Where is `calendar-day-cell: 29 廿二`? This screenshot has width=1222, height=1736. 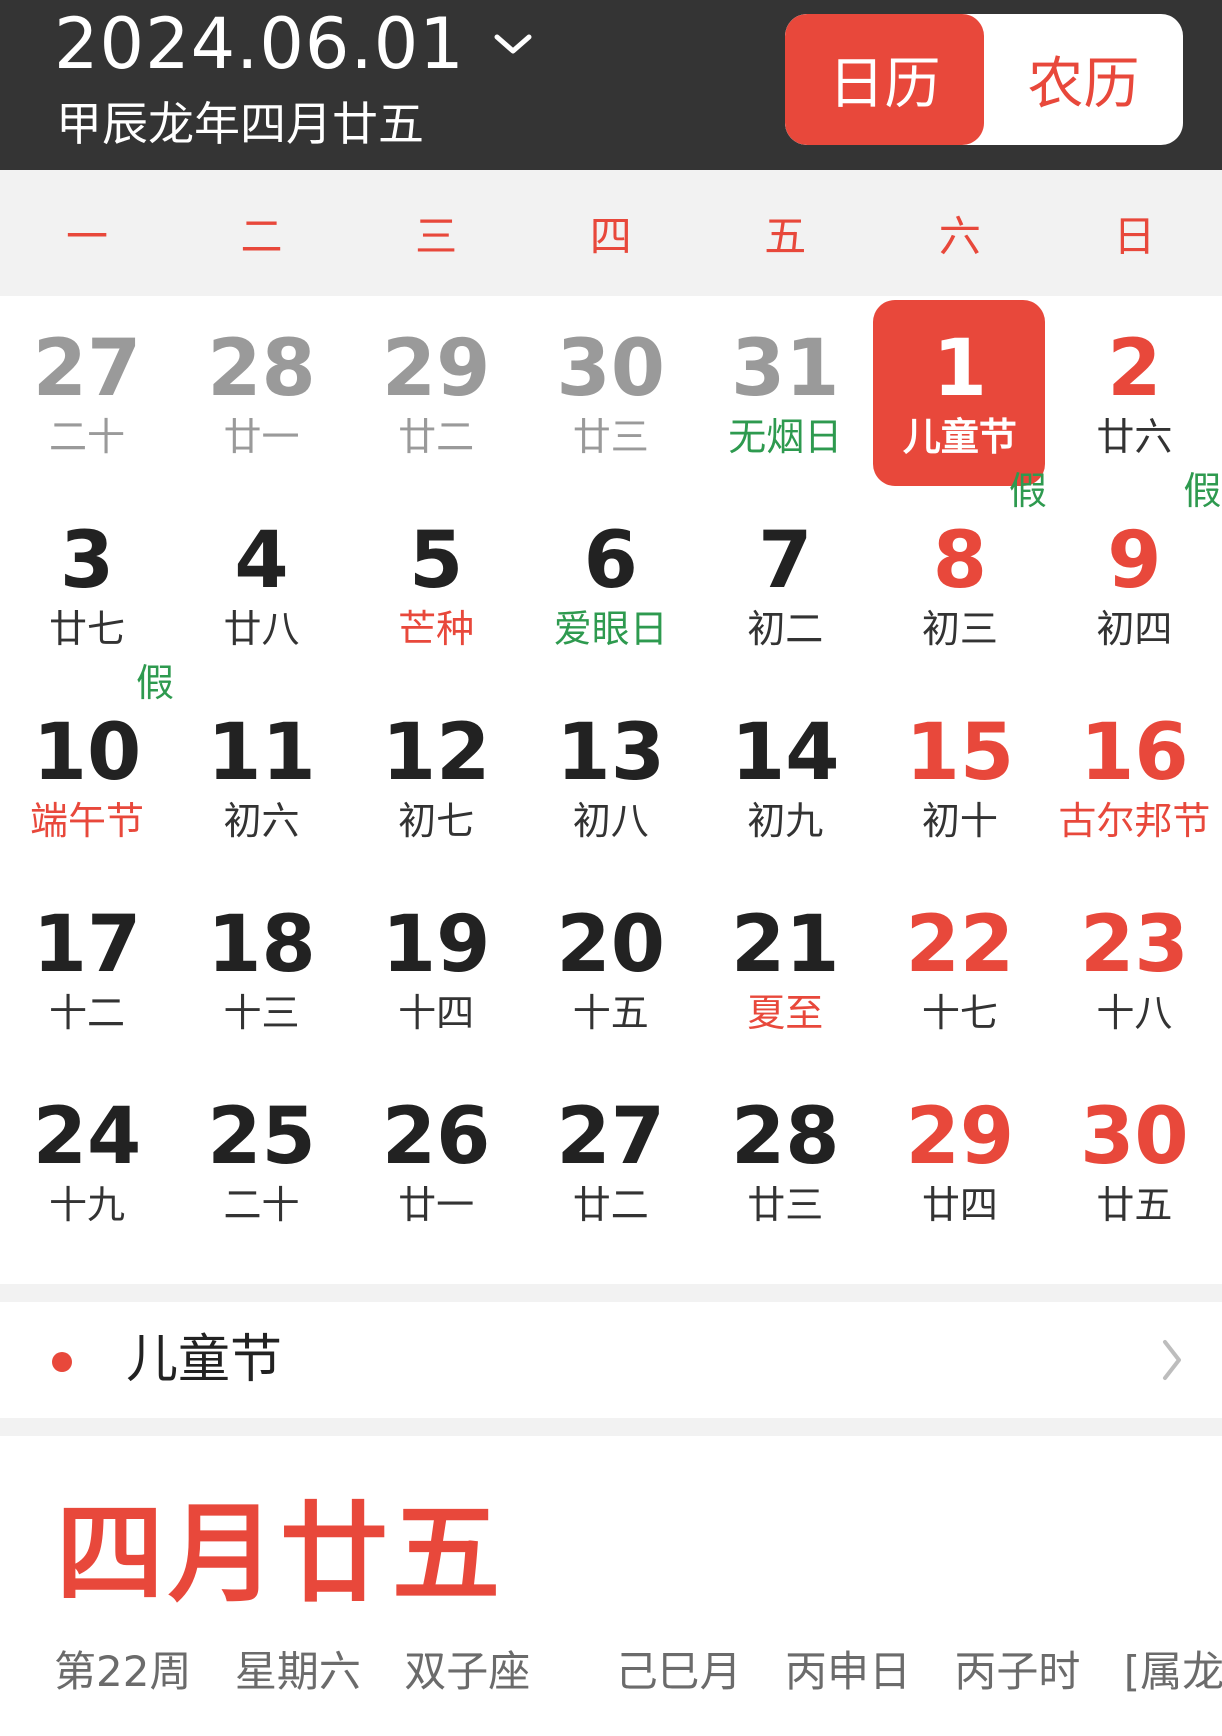
calendar-day-cell: 29 廿二 is located at coordinates (436, 392).